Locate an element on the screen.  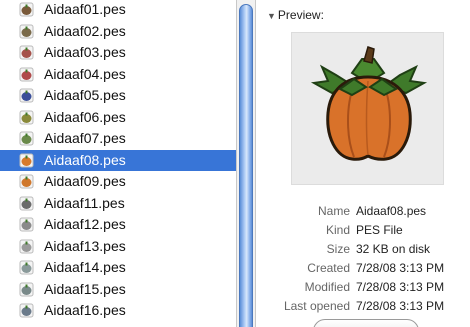
file-row: Aidaaf06.pes is located at coordinates (118, 117).